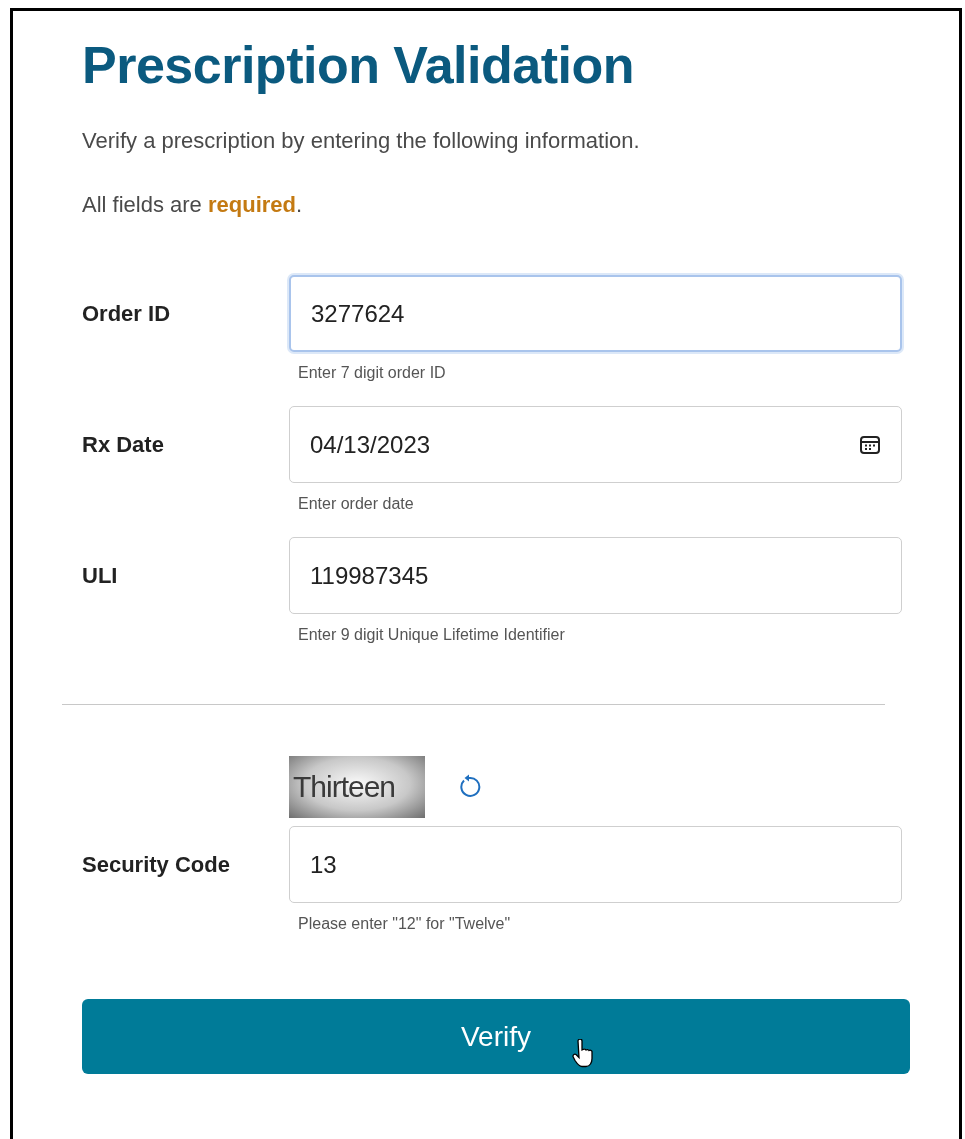 Image resolution: width=965 pixels, height=1139 pixels. I want to click on field-hint: Enter 7 digit order ID, so click(372, 373).